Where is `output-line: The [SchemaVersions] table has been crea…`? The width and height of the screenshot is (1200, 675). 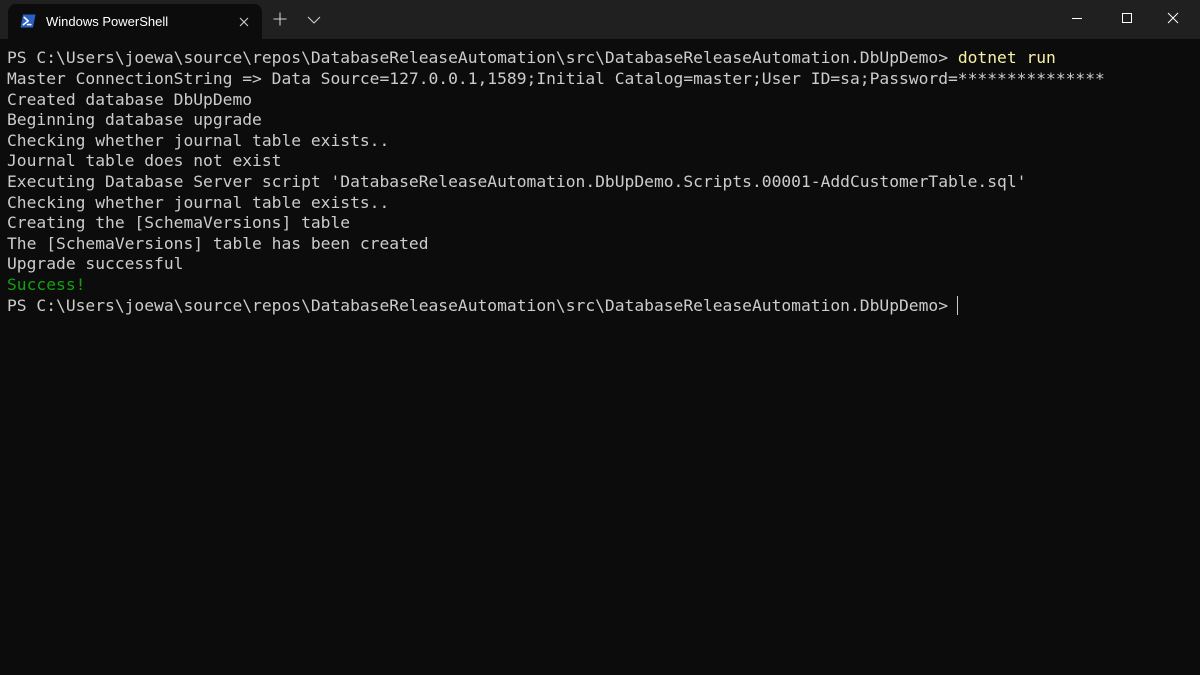 output-line: The [SchemaVersions] table has been crea… is located at coordinates (218, 243).